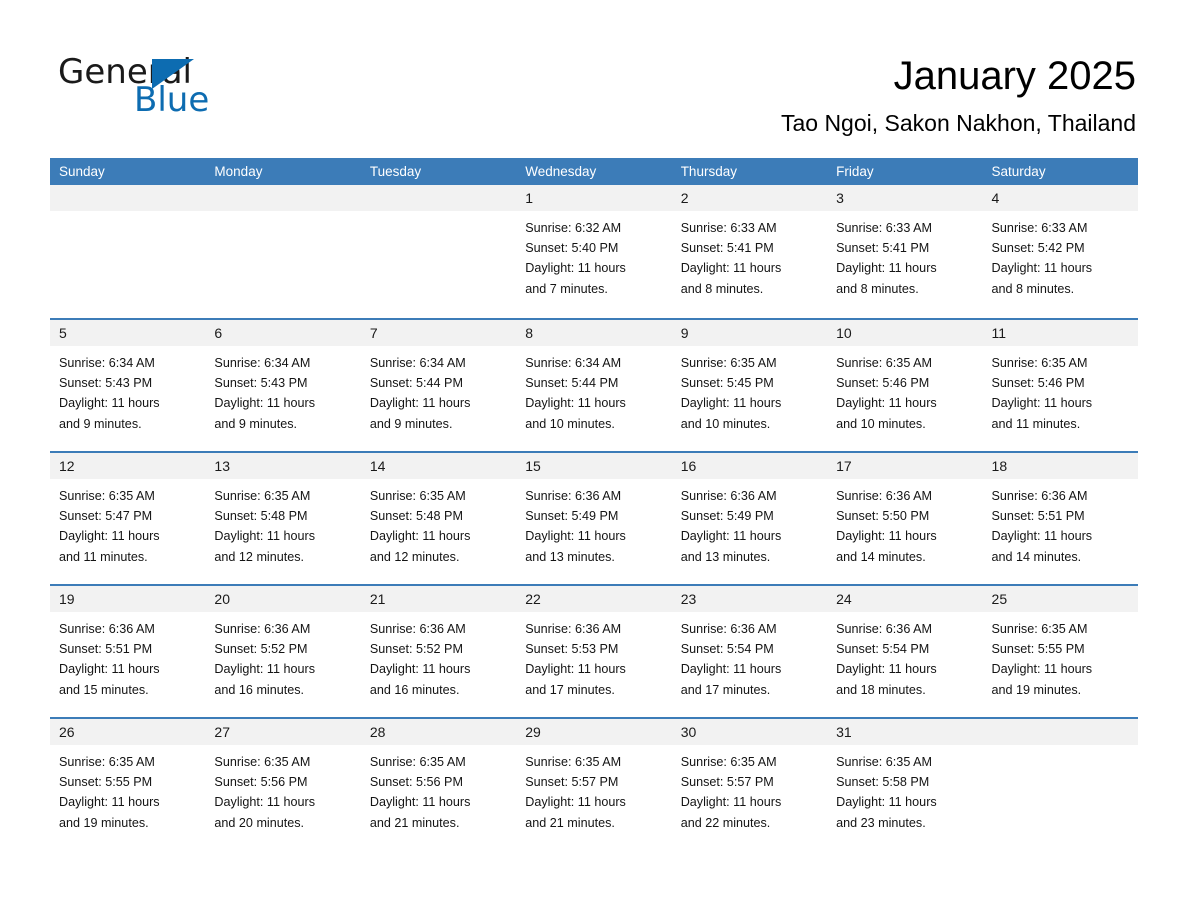 Image resolution: width=1188 pixels, height=918 pixels. Describe the element at coordinates (1060, 333) in the screenshot. I see `day-number-strip: 11` at that location.